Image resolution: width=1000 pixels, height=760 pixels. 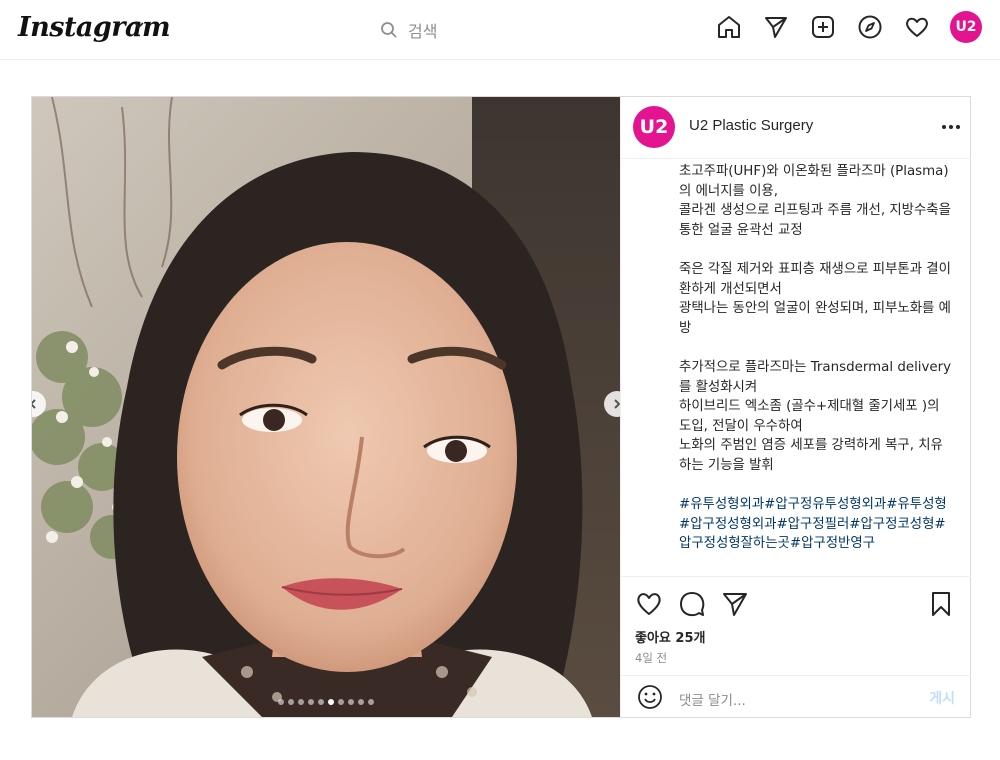 I want to click on action-buttons, so click(x=796, y=605).